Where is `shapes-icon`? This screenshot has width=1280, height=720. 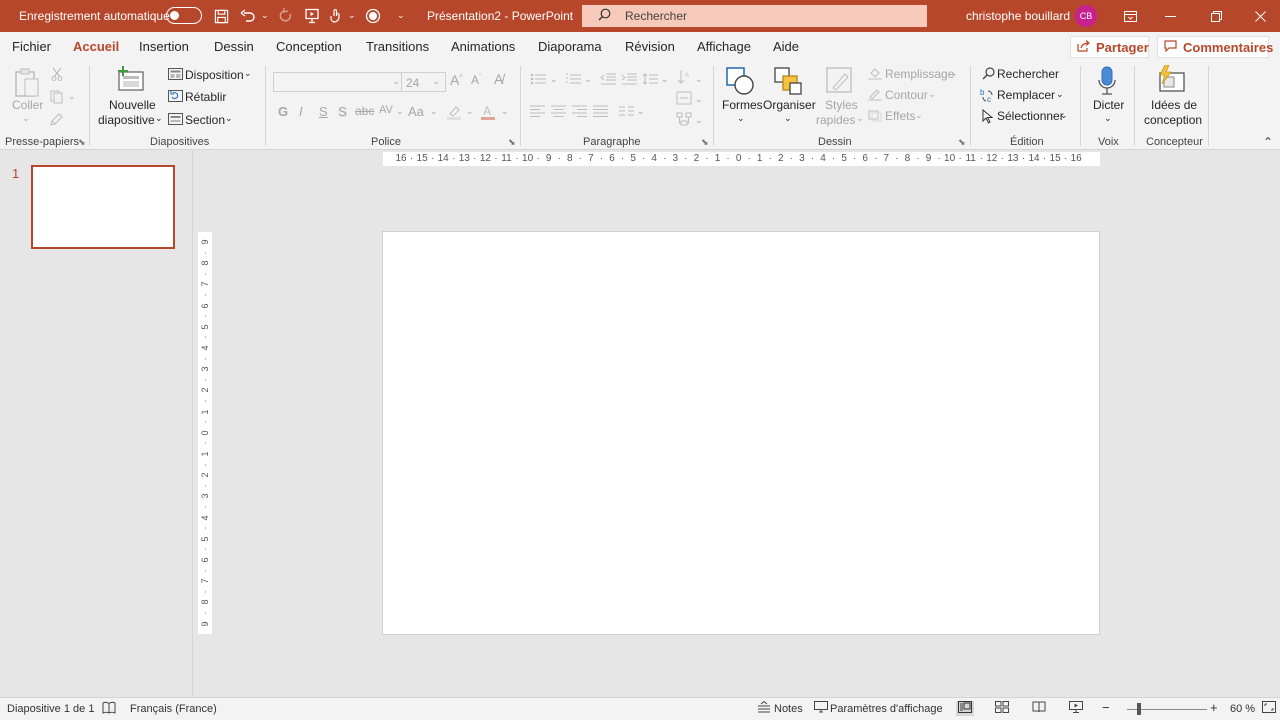 shapes-icon is located at coordinates (740, 81).